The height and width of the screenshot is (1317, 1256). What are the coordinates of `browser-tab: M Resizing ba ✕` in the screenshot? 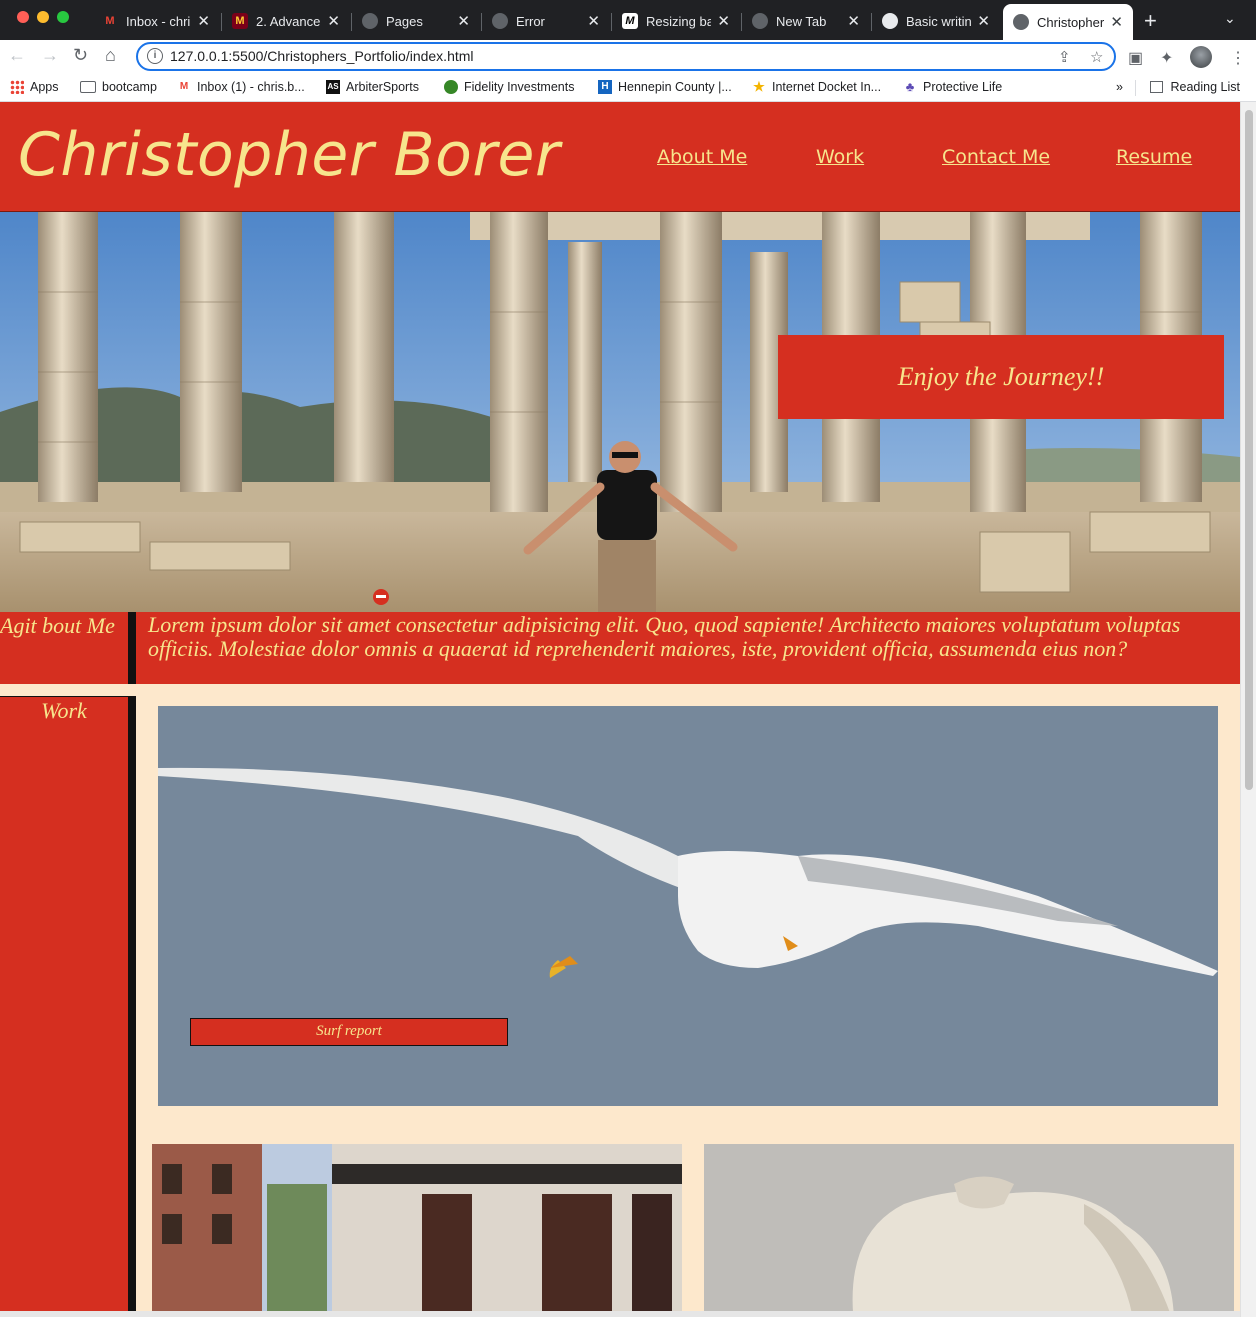 It's located at (676, 21).